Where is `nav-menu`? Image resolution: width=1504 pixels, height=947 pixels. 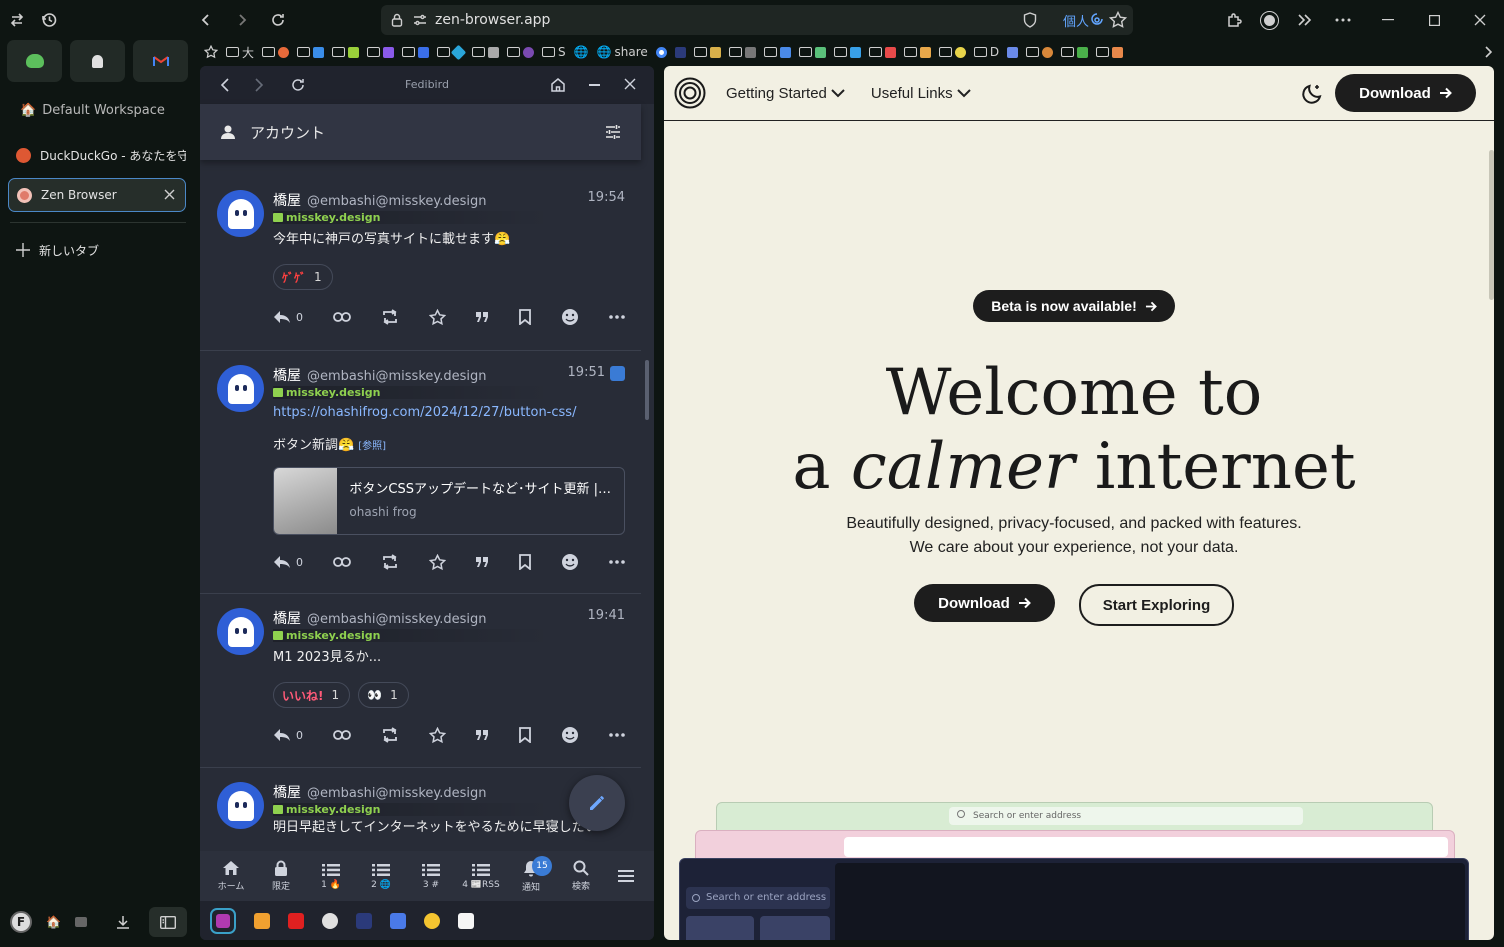
nav-menu is located at coordinates (626, 876).